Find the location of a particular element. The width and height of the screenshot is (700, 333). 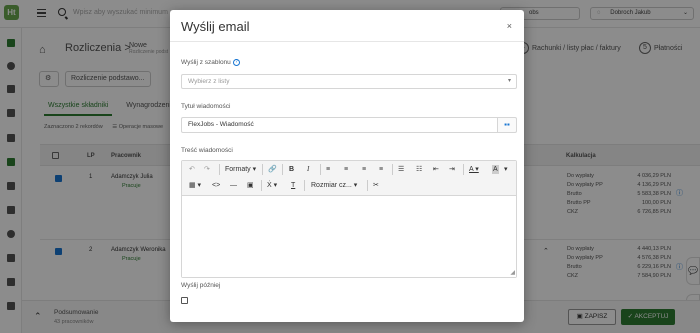

template-label-text: Wyślij z szablonu is located at coordinates (206, 63).